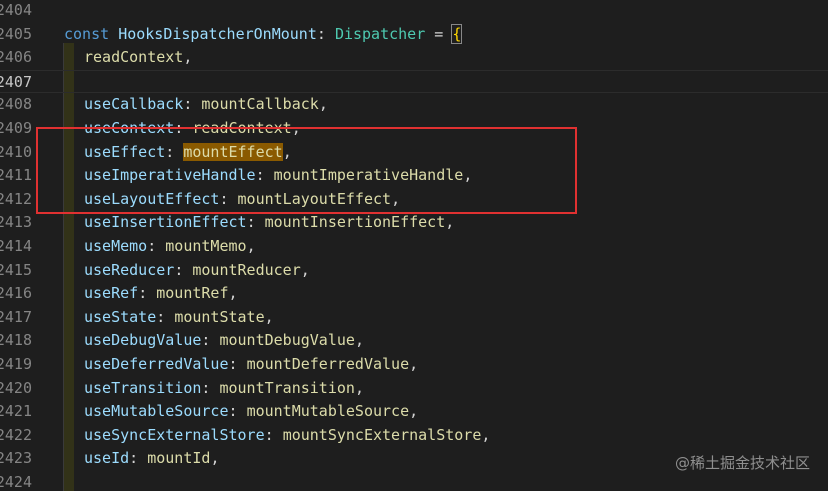 The height and width of the screenshot is (491, 828). Describe the element at coordinates (16, 81) in the screenshot. I see `line-number: 2407` at that location.